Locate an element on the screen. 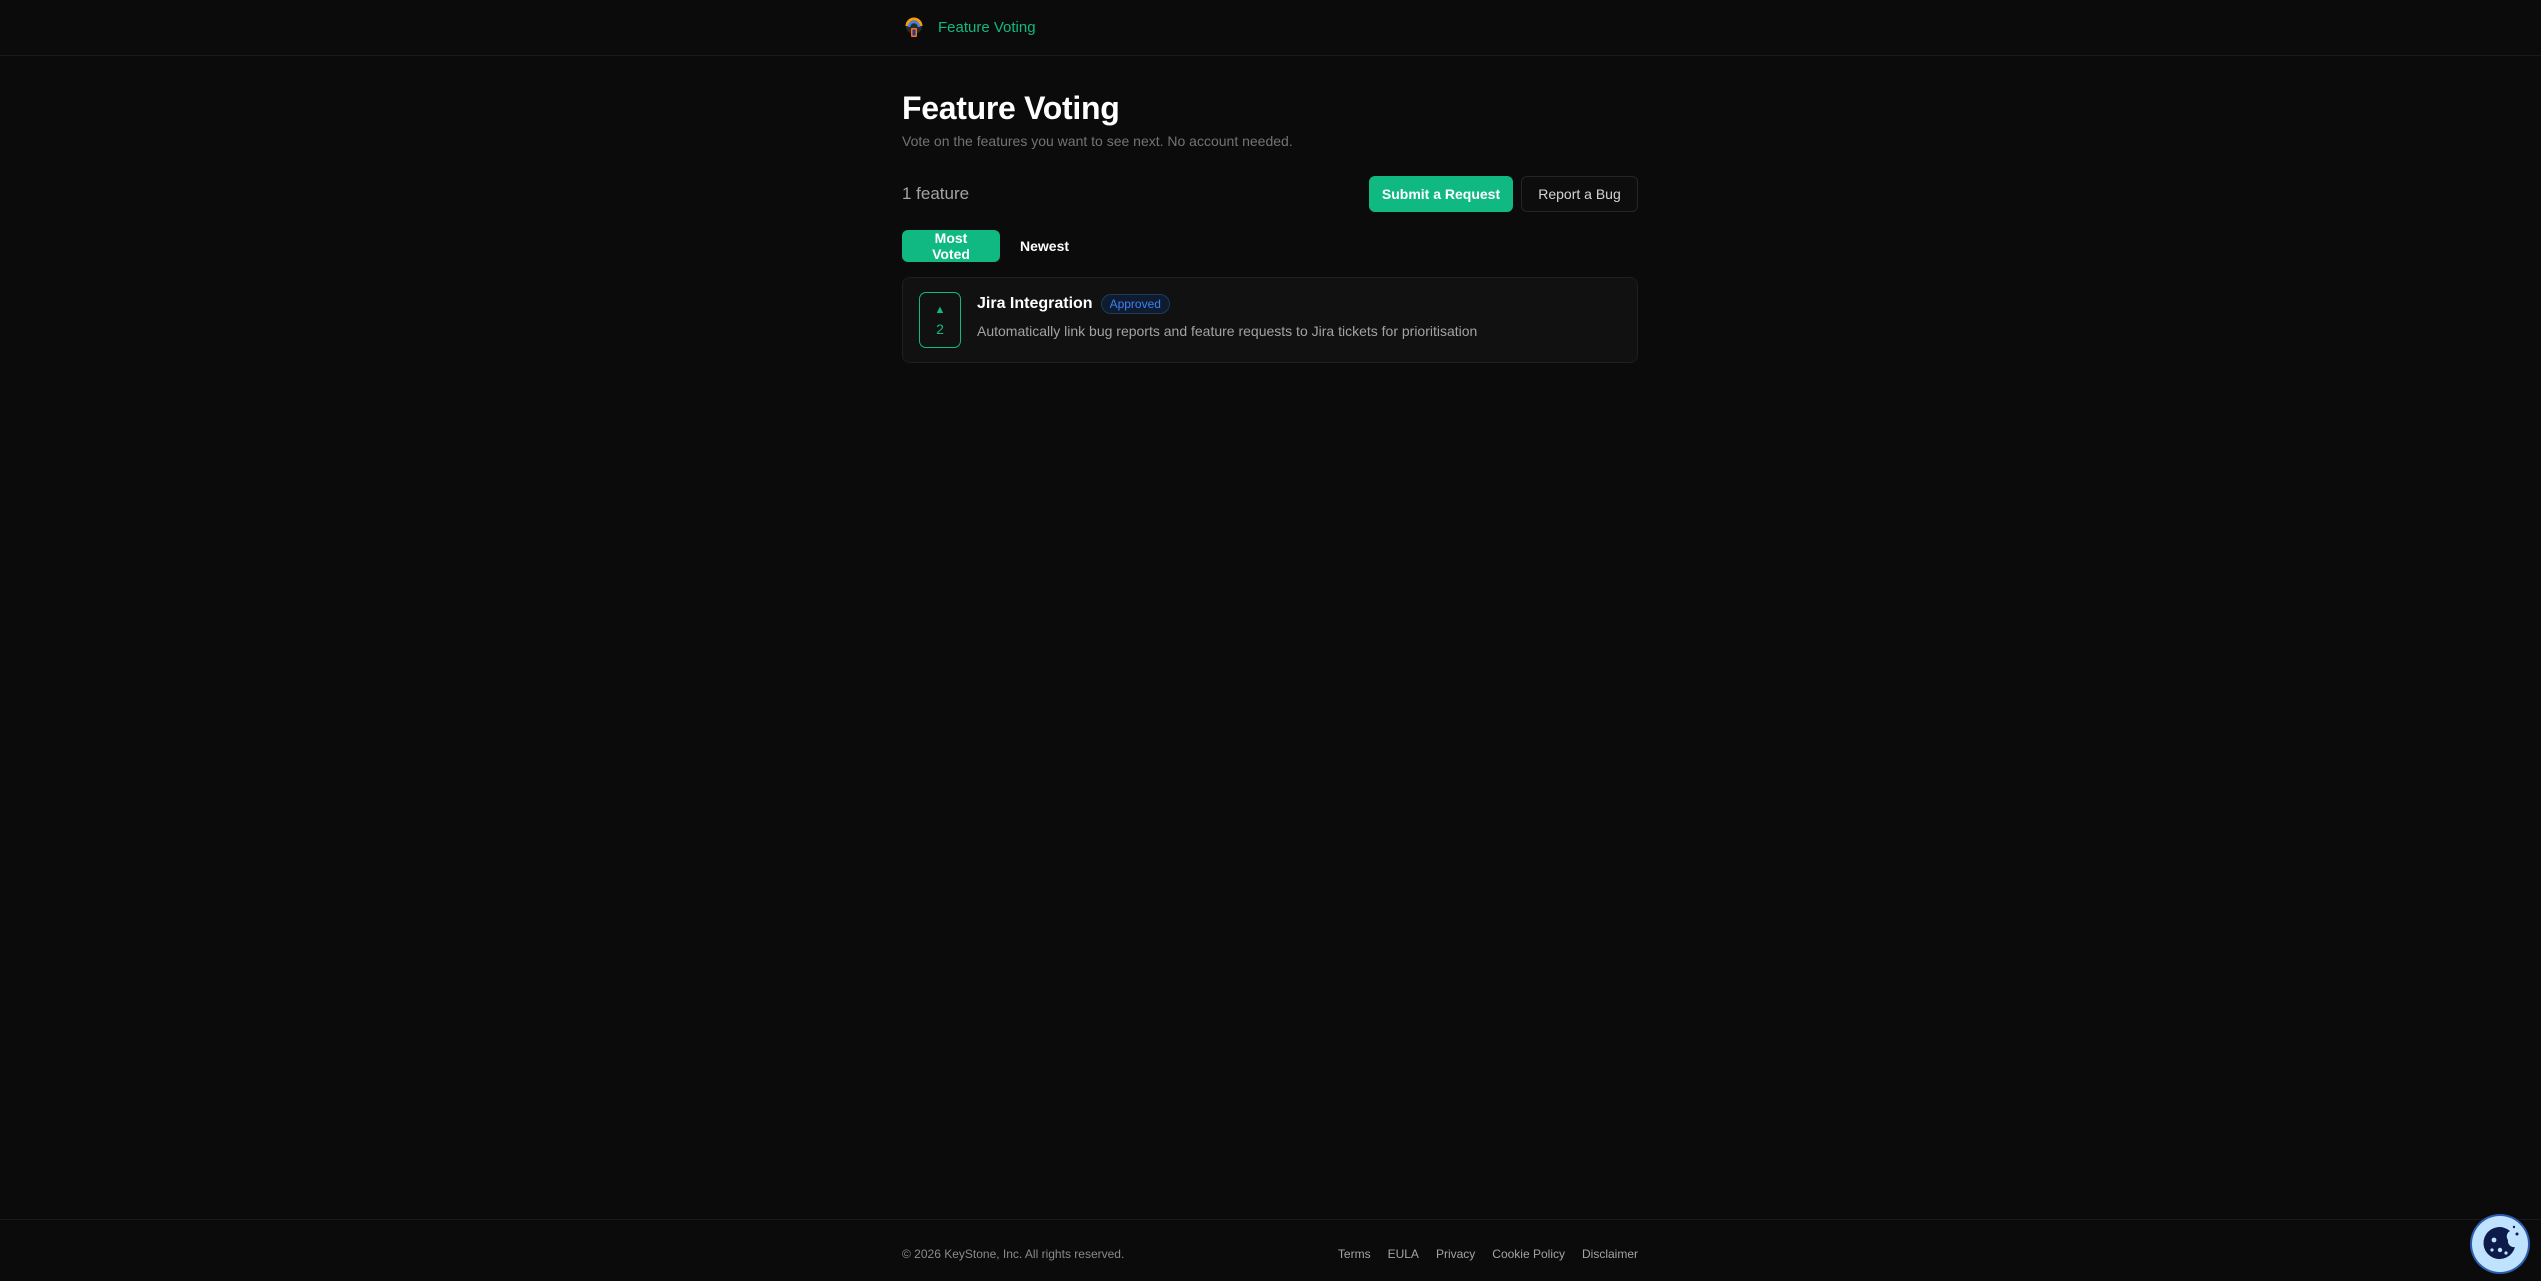 The width and height of the screenshot is (2541, 1281). footer-link-eula: EULA is located at coordinates (1403, 1254).